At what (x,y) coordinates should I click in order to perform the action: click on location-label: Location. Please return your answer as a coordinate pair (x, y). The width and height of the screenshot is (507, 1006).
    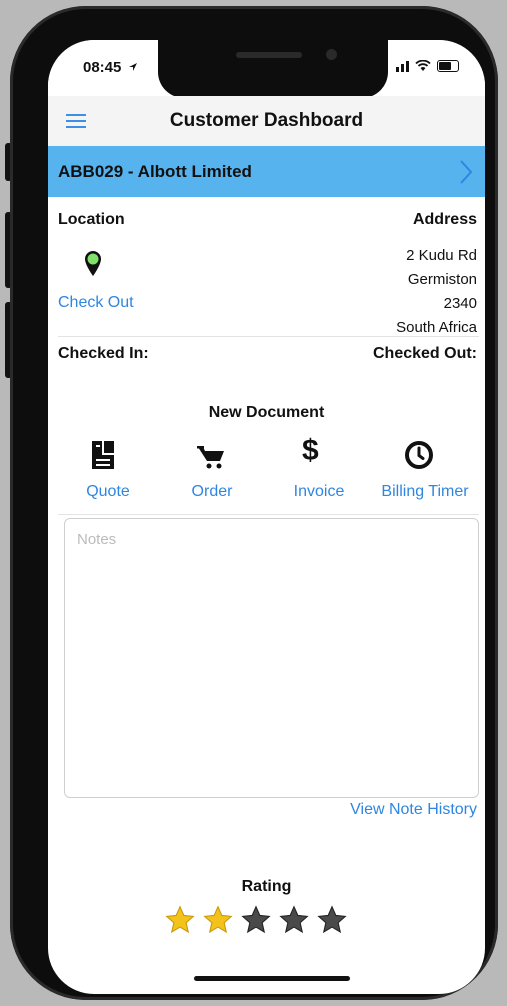
    Looking at the image, I should click on (91, 219).